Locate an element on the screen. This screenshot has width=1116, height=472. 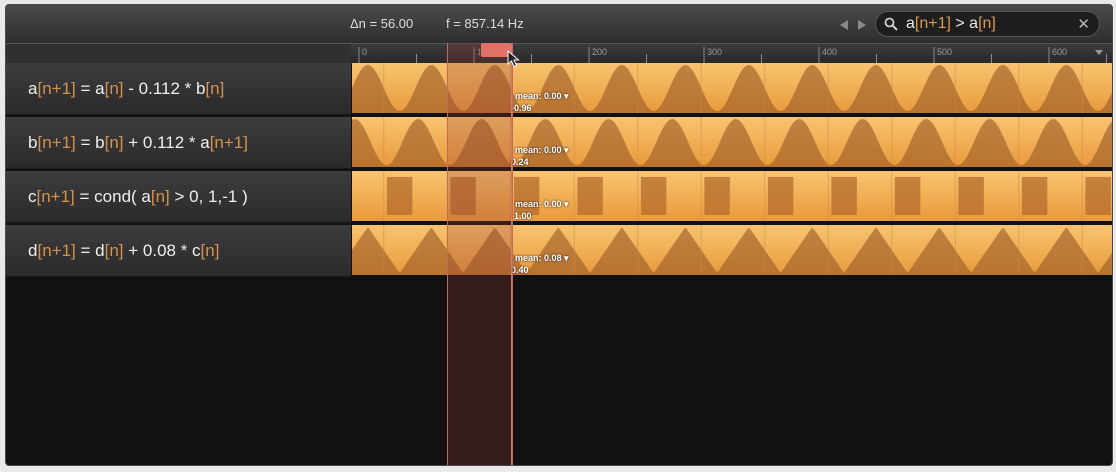
delta-n-readout: Δn = 56.00 is located at coordinates (382, 23).